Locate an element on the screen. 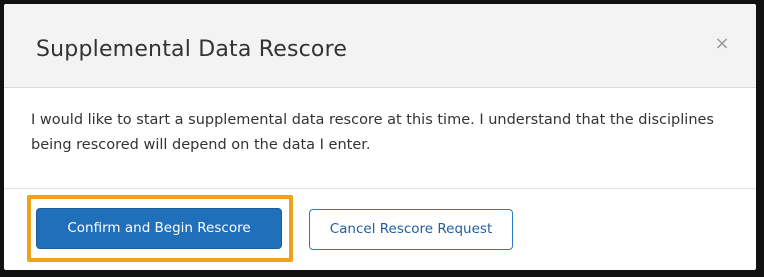 This screenshot has width=764, height=277. confirm-rescore-button: Confirm and Begin Rescore is located at coordinates (159, 228).